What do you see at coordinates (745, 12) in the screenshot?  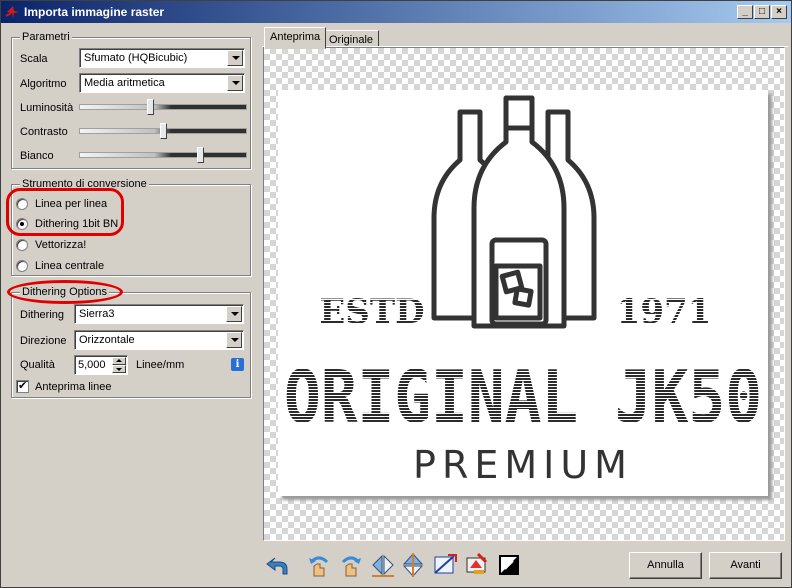 I see `minimize-button: _` at bounding box center [745, 12].